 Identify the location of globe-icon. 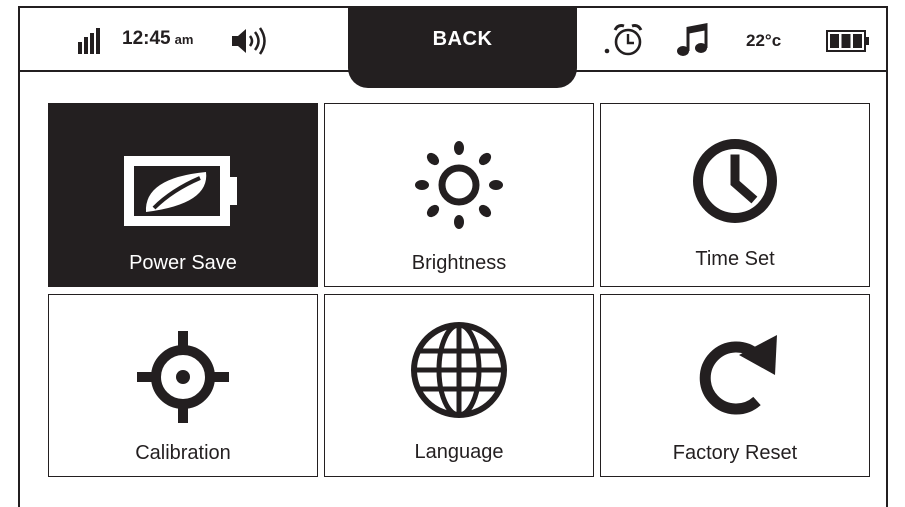
(459, 370).